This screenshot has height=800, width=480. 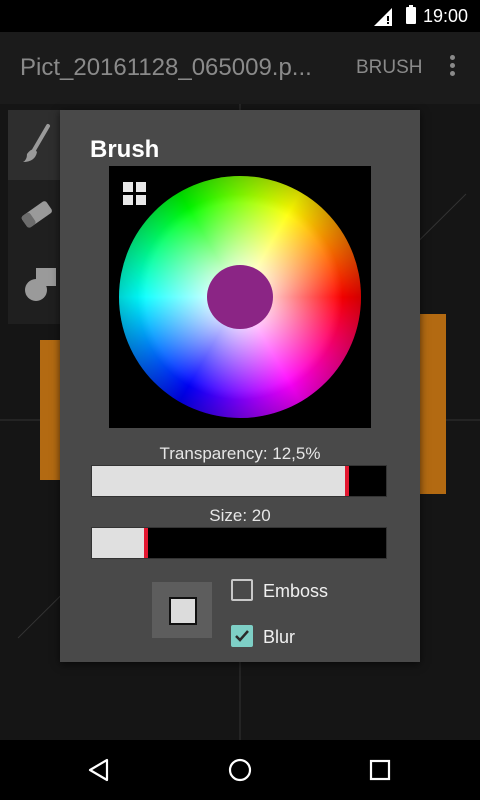 What do you see at coordinates (221, 481) in the screenshot?
I see `transparency-slider-fill` at bounding box center [221, 481].